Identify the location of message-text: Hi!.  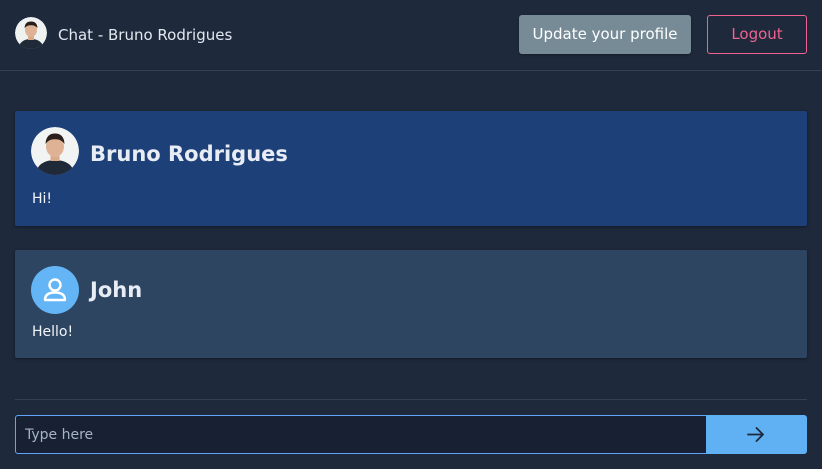
(42, 199).